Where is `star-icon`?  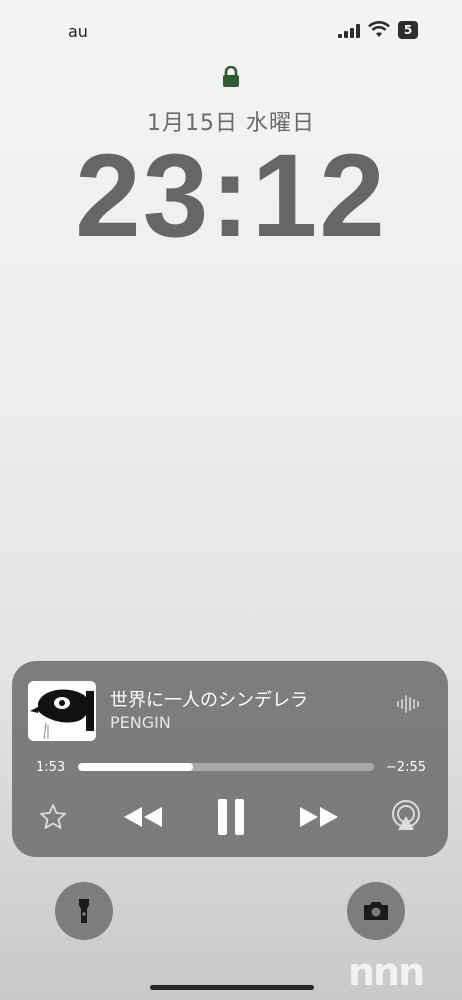
star-icon is located at coordinates (53, 817).